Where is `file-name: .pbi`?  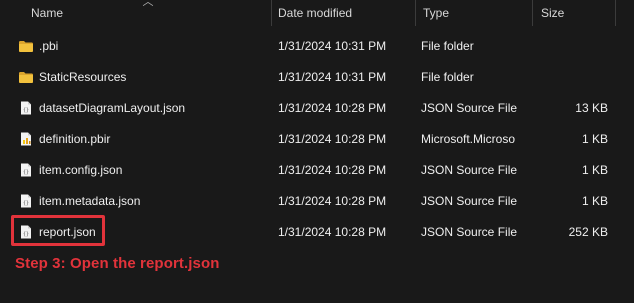 file-name: .pbi is located at coordinates (49, 46).